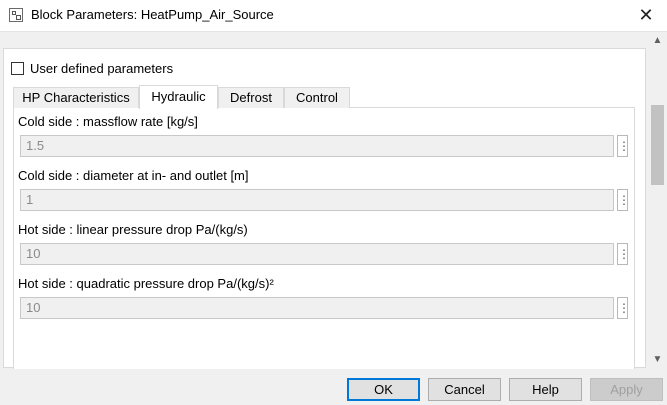 This screenshot has height=405, width=667. What do you see at coordinates (317, 200) in the screenshot?
I see `cold-side-diameter-input: 1` at bounding box center [317, 200].